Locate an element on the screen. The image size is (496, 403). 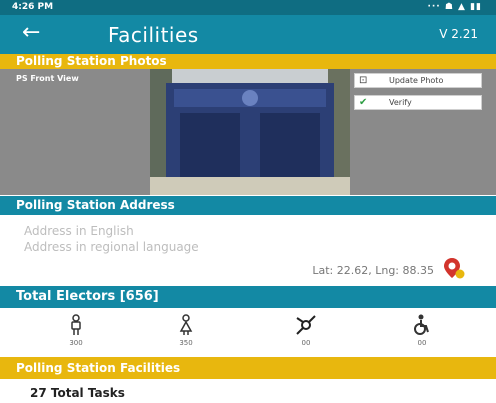
status-indicators: ··· ☗ ▲ ▮▮ is located at coordinates (454, 7).